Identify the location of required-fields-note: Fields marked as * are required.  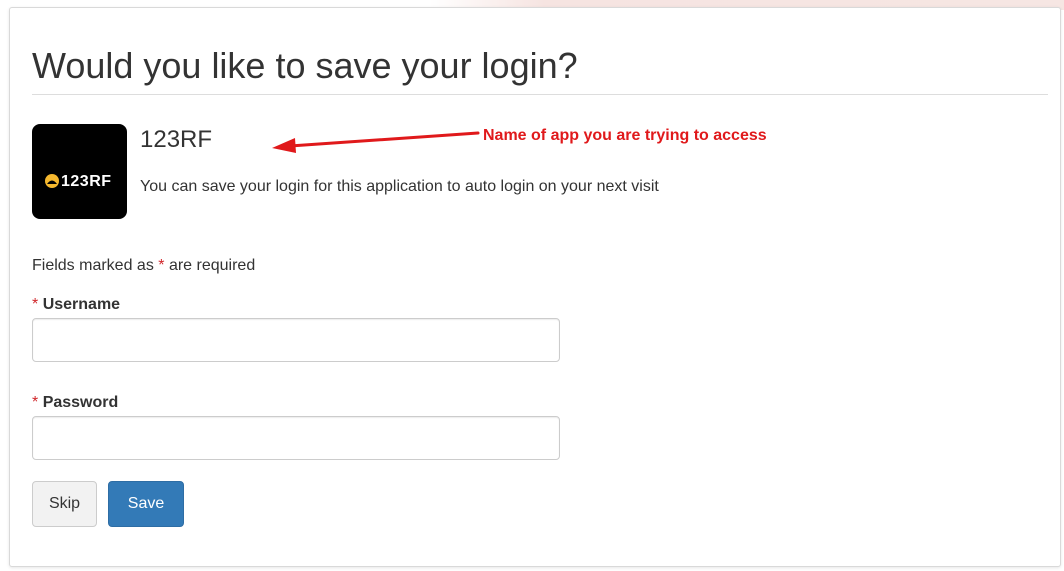
(143, 266).